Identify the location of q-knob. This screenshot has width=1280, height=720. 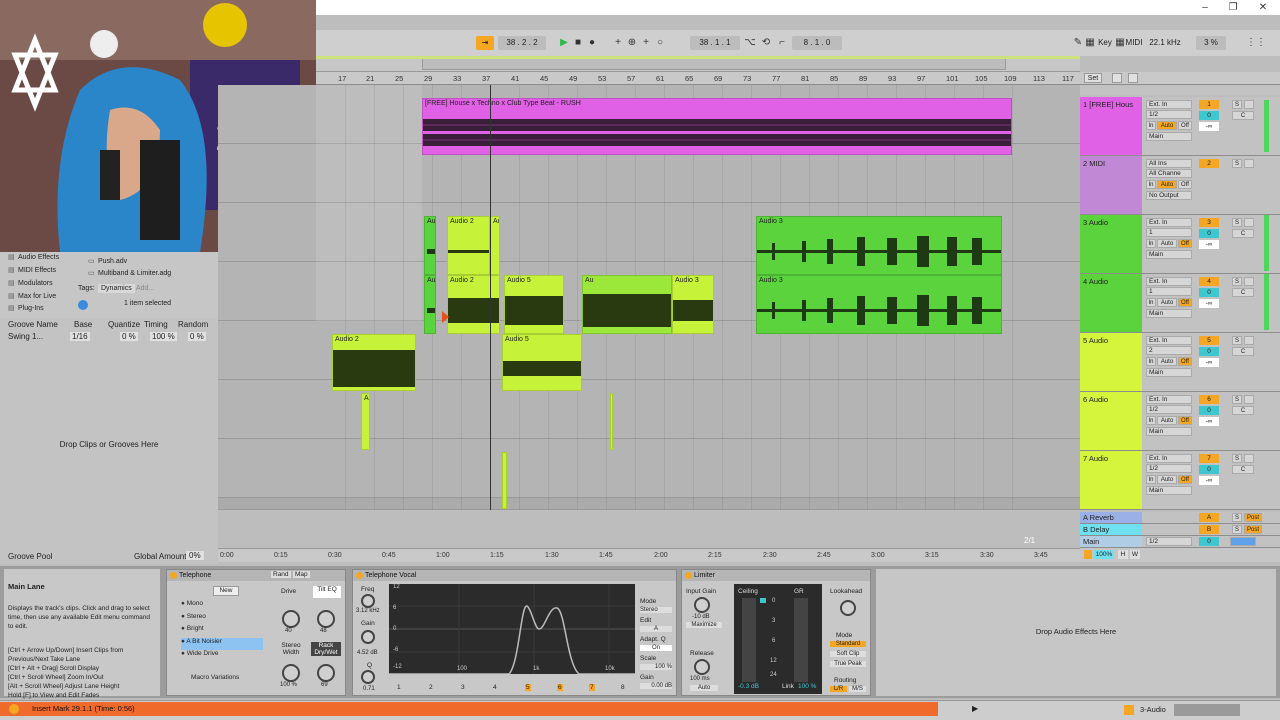
(368, 677).